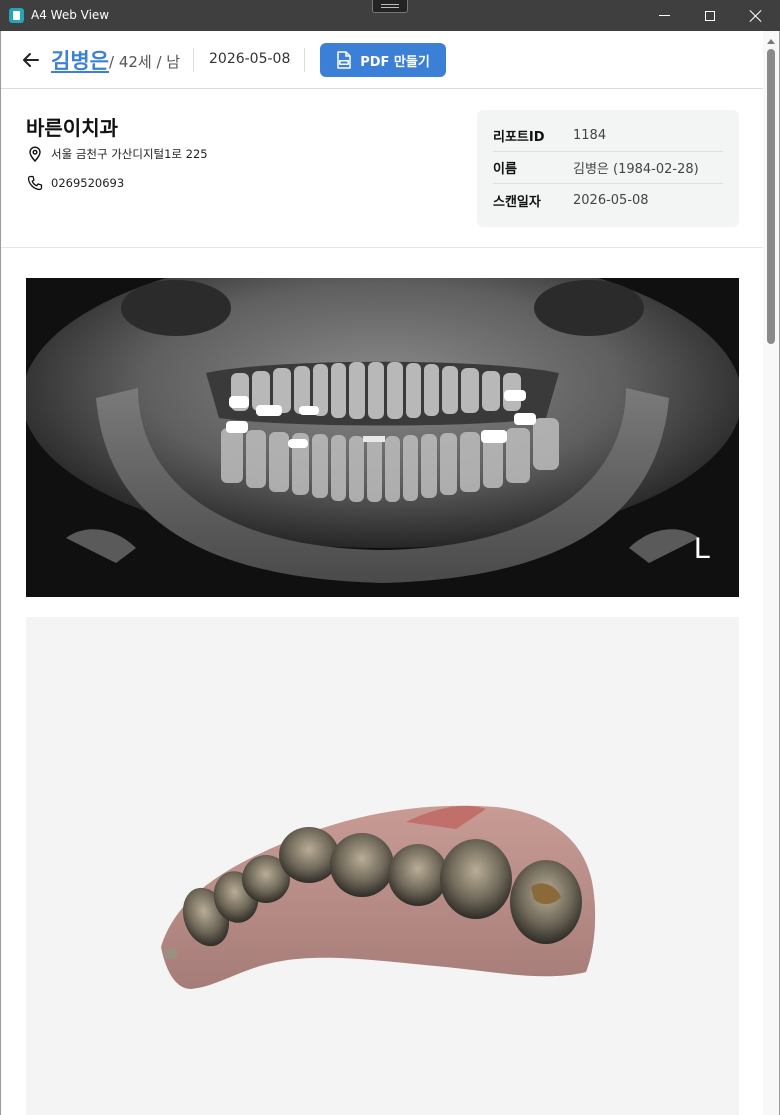 The height and width of the screenshot is (1115, 780). I want to click on make-pdf-button: PDF 만들기, so click(383, 60).